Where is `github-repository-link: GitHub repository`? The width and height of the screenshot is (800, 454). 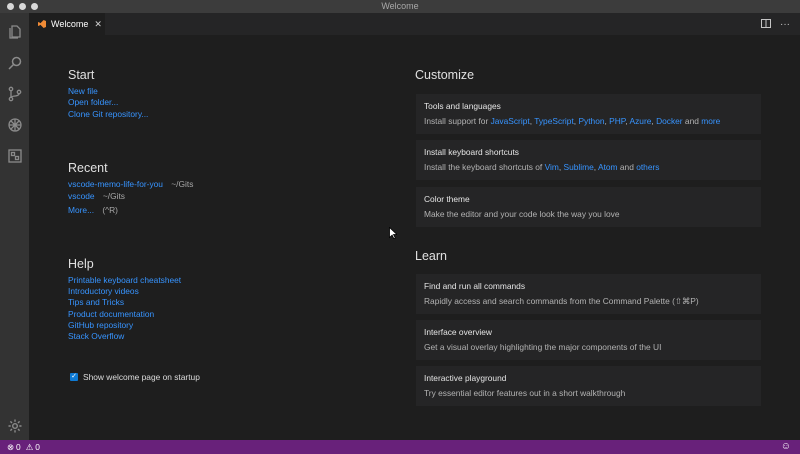
github-repository-link: GitHub repository is located at coordinates (100, 325).